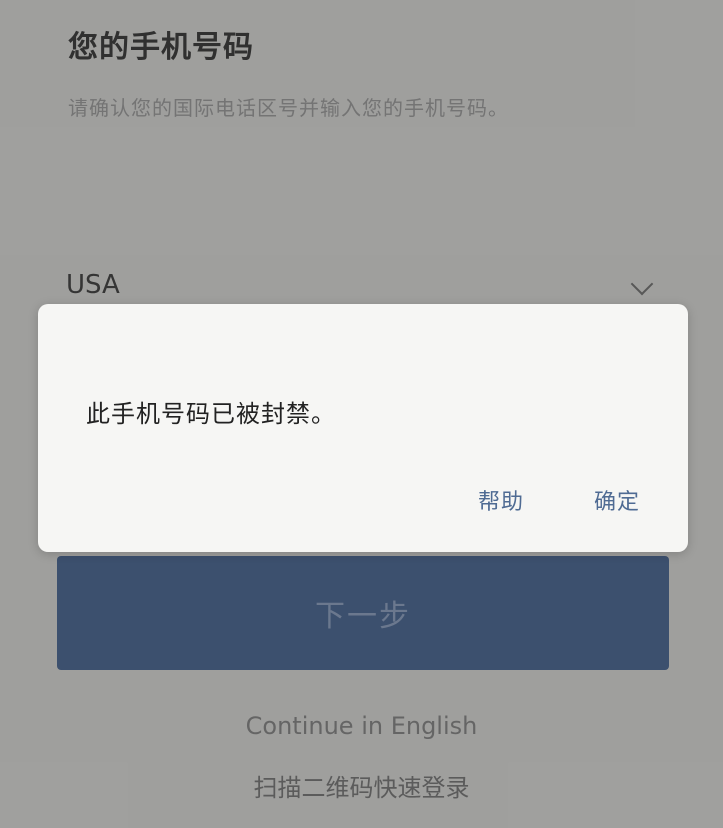  What do you see at coordinates (559, 500) in the screenshot?
I see `dialog-actions: 帮助 确定` at bounding box center [559, 500].